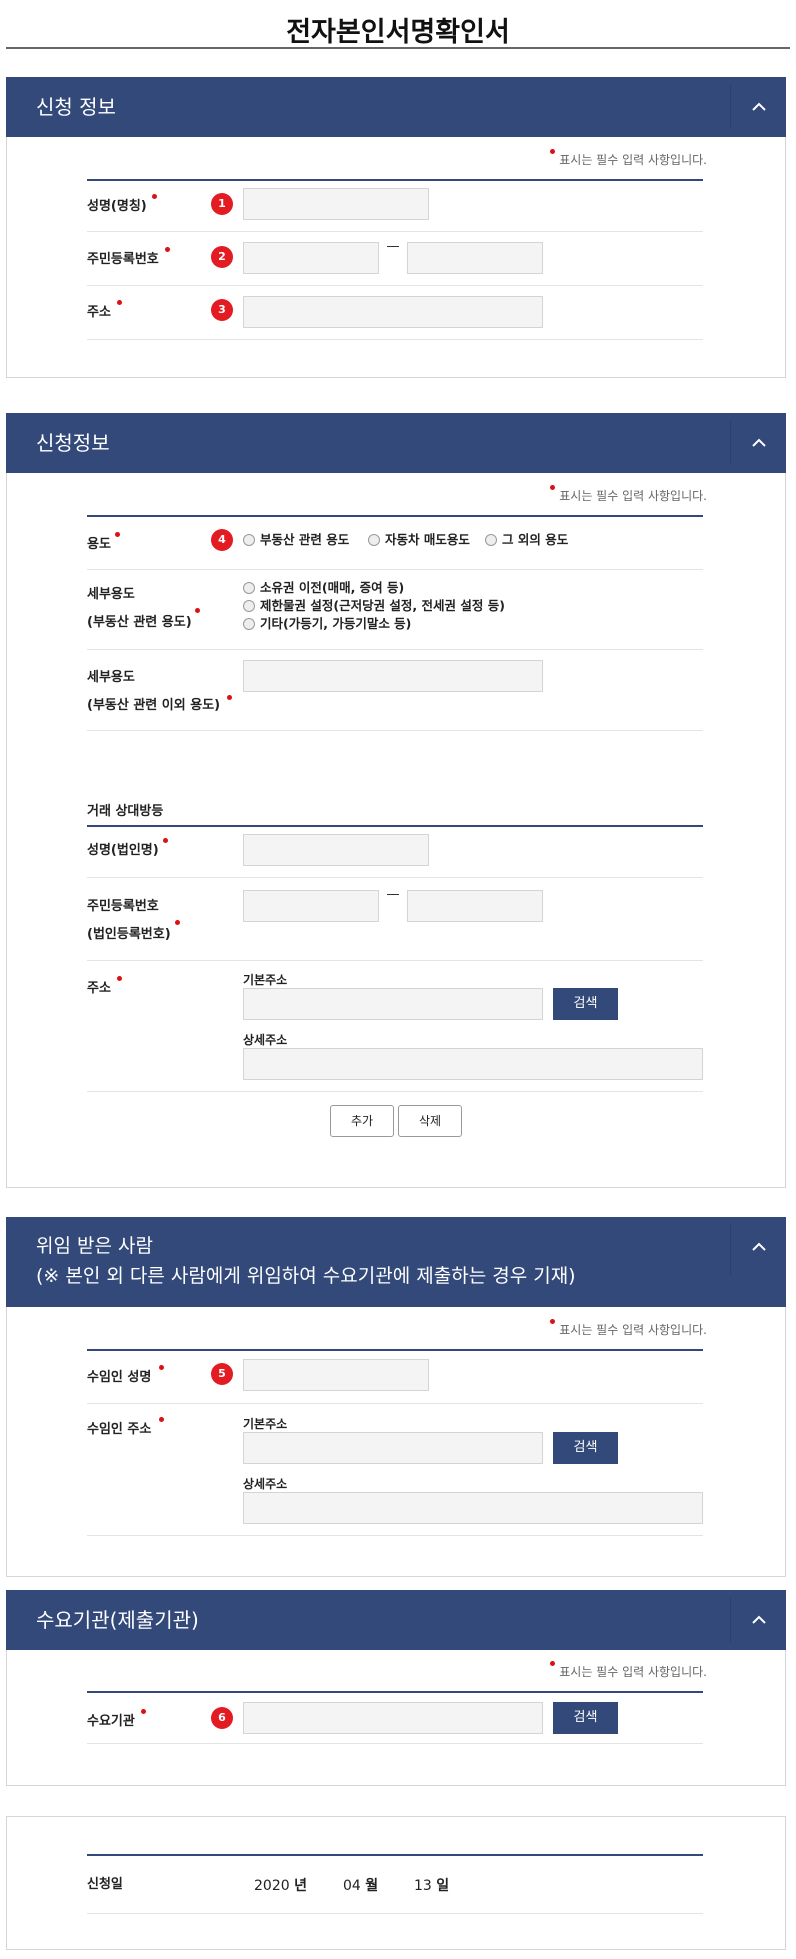  What do you see at coordinates (526, 540) in the screenshot?
I see `purpose-option-other: 그 외의 용도` at bounding box center [526, 540].